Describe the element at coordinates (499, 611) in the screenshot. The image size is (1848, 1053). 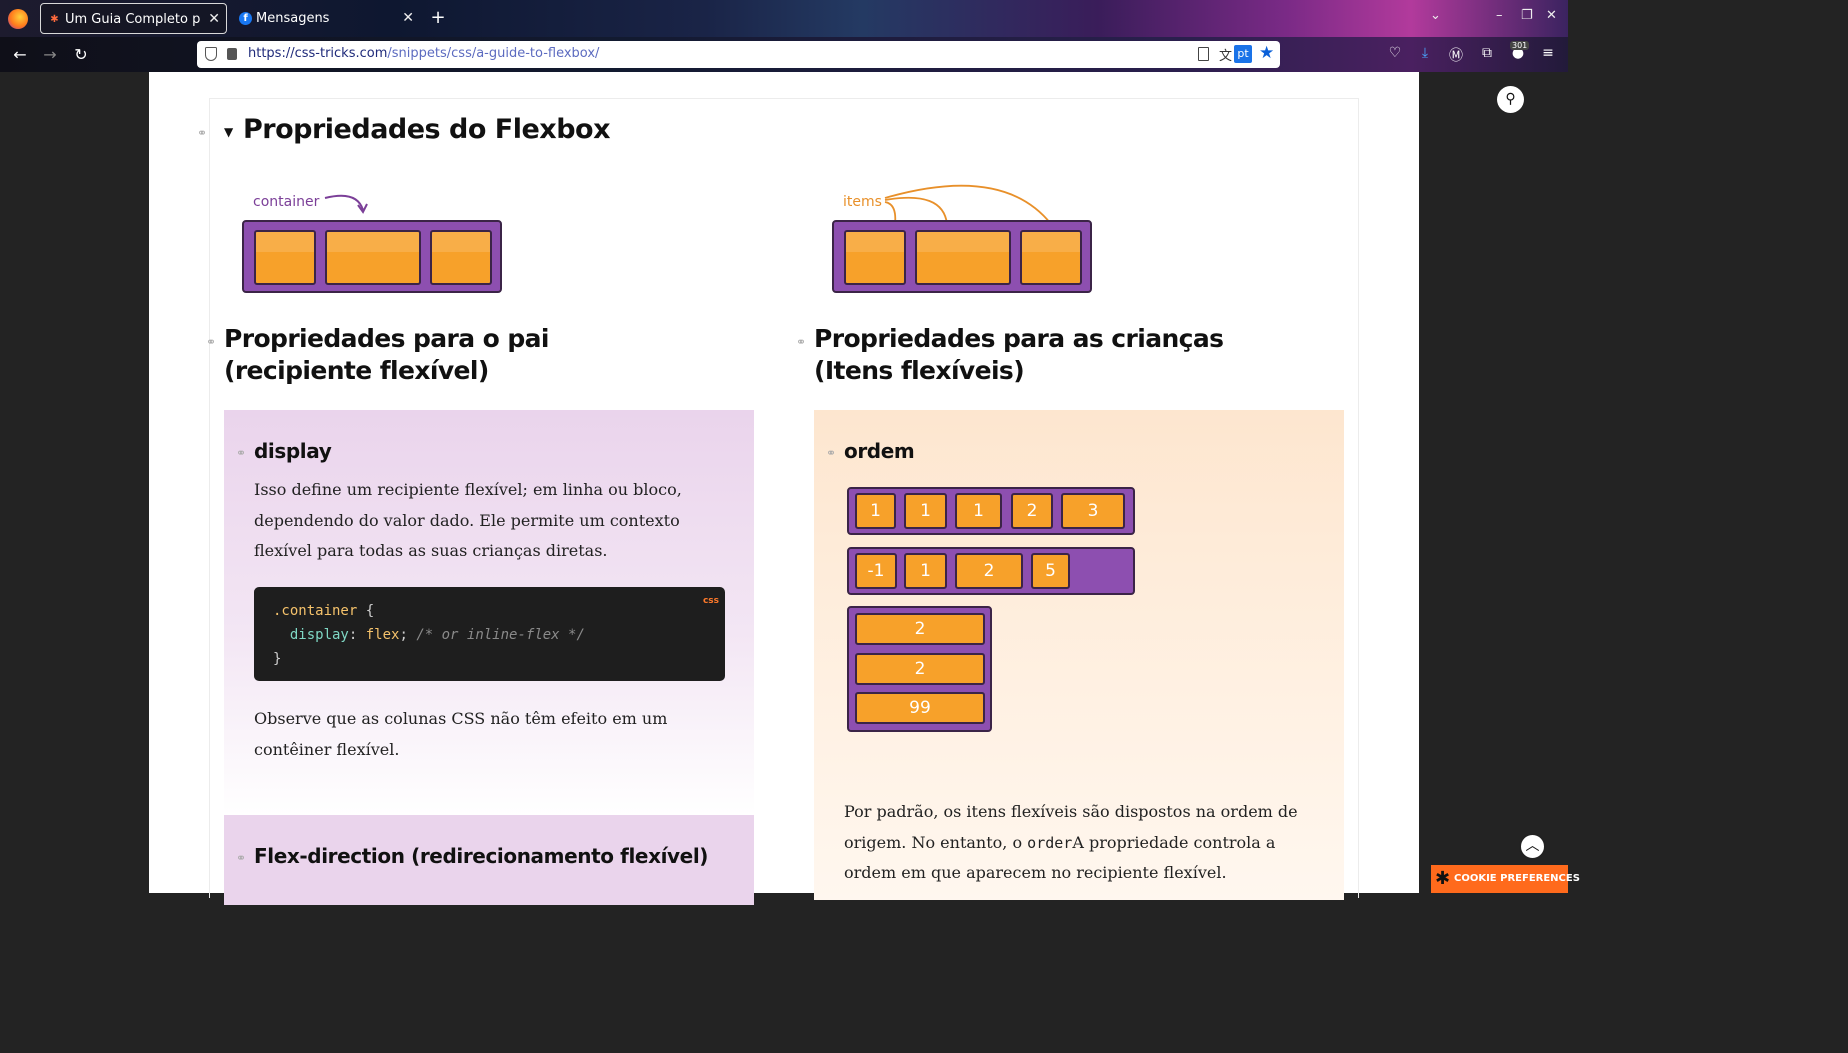
I see `code-line: .container {` at that location.